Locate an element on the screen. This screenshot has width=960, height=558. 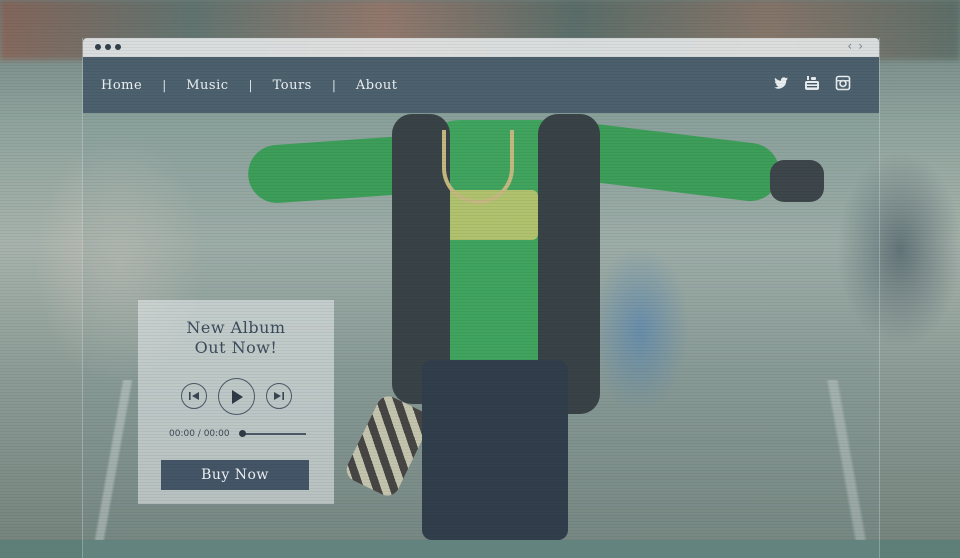
browser-nav-arrows: ‹› is located at coordinates (858, 46).